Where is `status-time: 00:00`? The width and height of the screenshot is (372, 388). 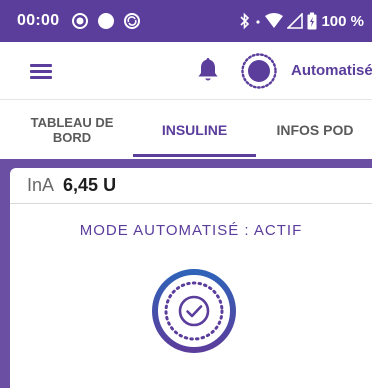
status-time: 00:00 is located at coordinates (38, 20).